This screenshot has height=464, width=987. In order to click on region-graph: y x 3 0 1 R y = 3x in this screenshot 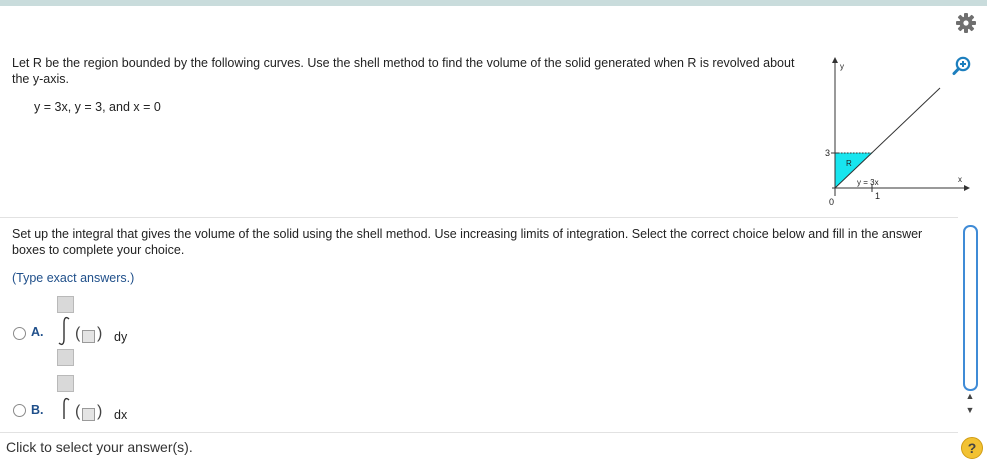, I will do `click(897, 132)`.